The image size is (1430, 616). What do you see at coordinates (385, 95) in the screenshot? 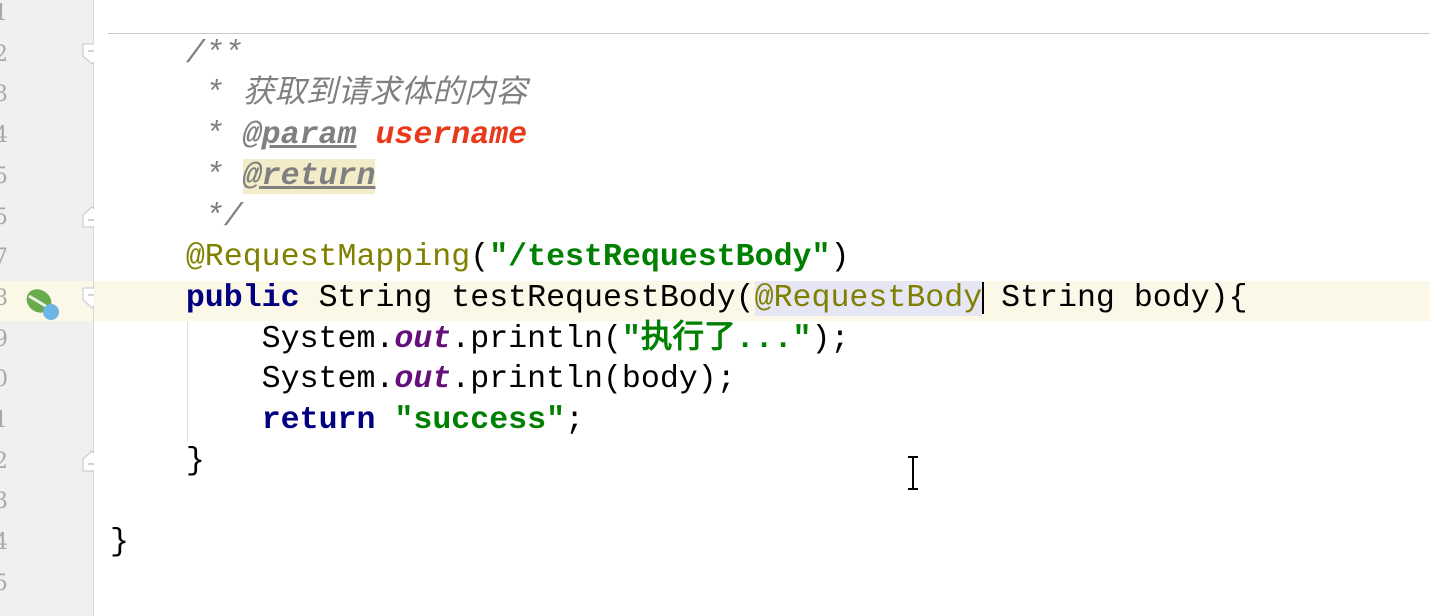
I see `code-token: 获取到请求体的内容` at bounding box center [385, 95].